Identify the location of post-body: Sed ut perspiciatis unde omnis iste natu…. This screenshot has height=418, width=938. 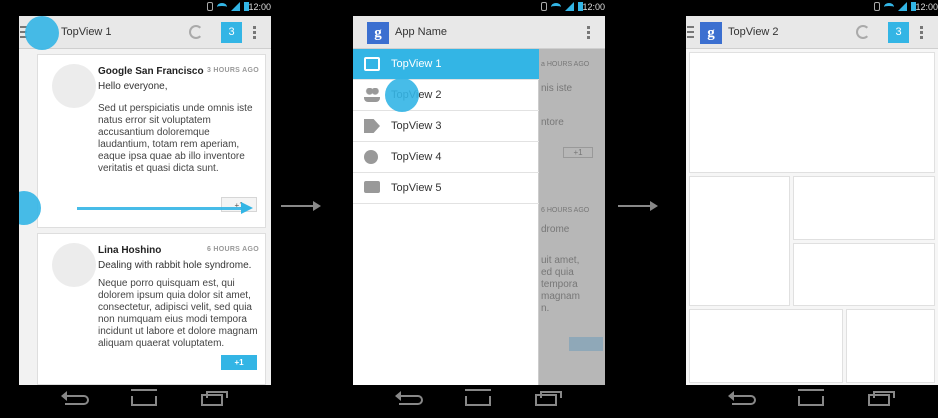
(175, 138).